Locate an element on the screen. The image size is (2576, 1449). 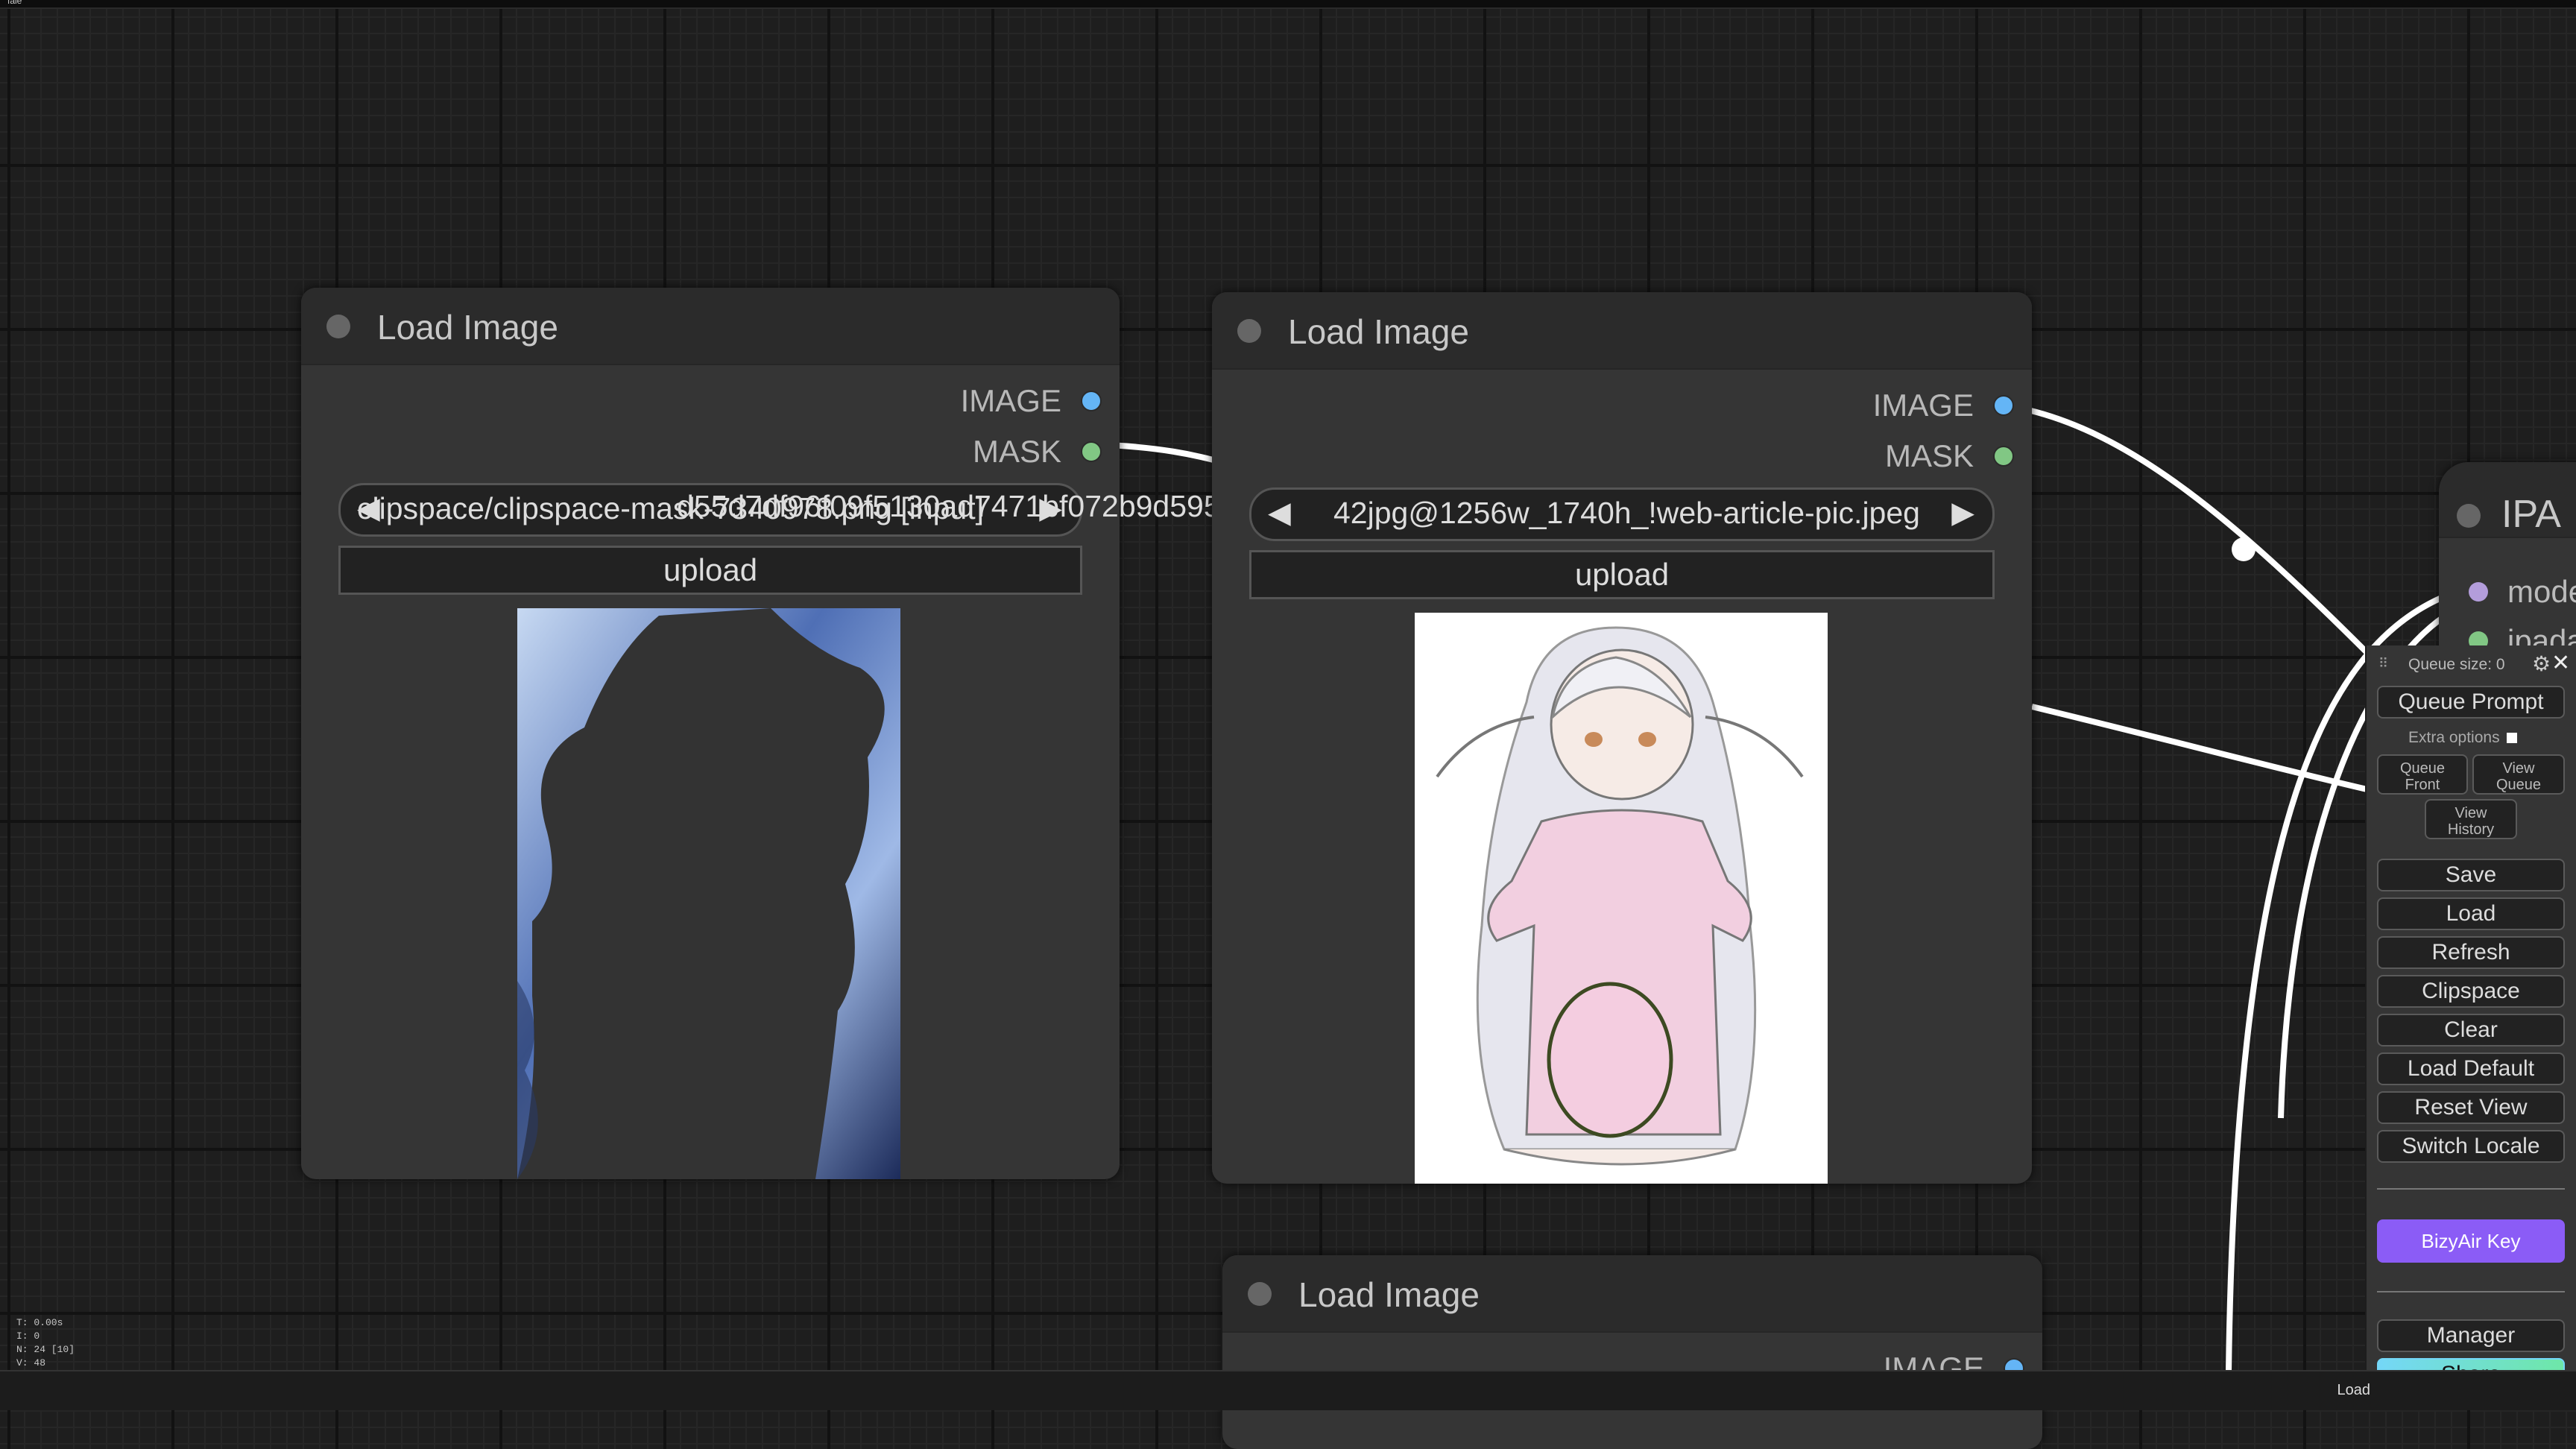
status-bar: Load is located at coordinates (1288, 1390).